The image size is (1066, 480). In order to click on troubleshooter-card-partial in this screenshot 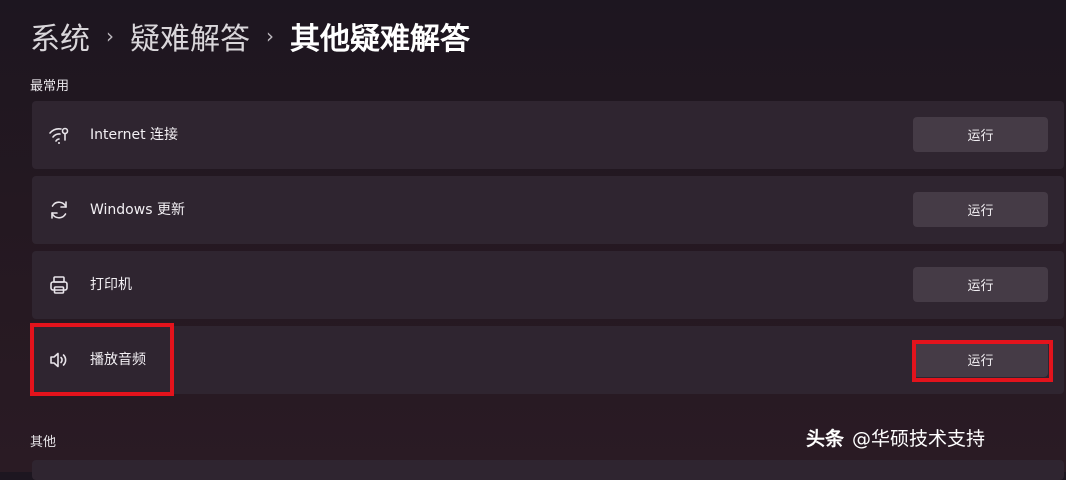, I will do `click(548, 470)`.